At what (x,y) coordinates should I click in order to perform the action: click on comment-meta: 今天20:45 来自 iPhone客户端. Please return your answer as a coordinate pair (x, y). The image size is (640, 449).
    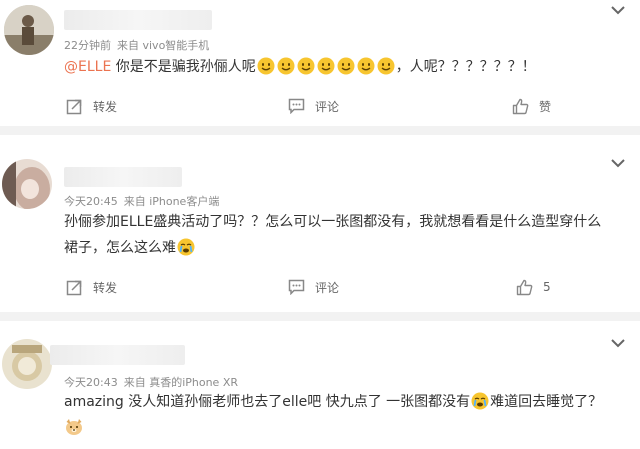
    Looking at the image, I should click on (144, 201).